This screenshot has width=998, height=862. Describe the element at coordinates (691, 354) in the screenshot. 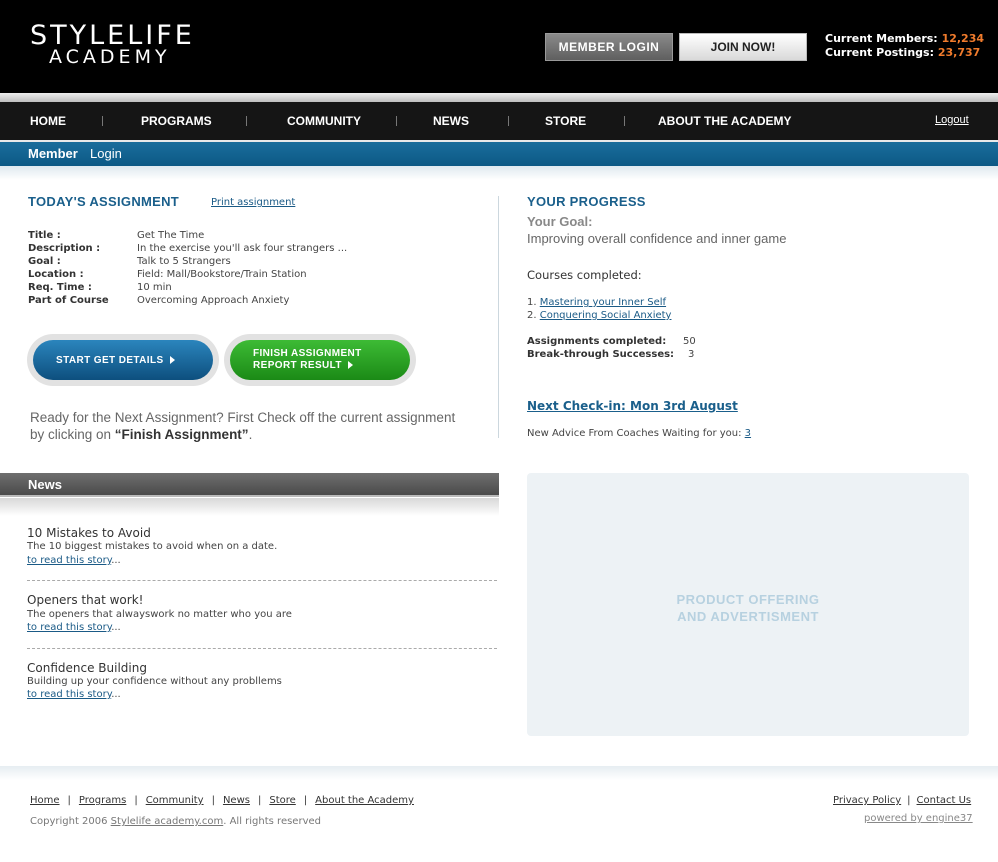

I see `breakthrough-value: 3` at that location.